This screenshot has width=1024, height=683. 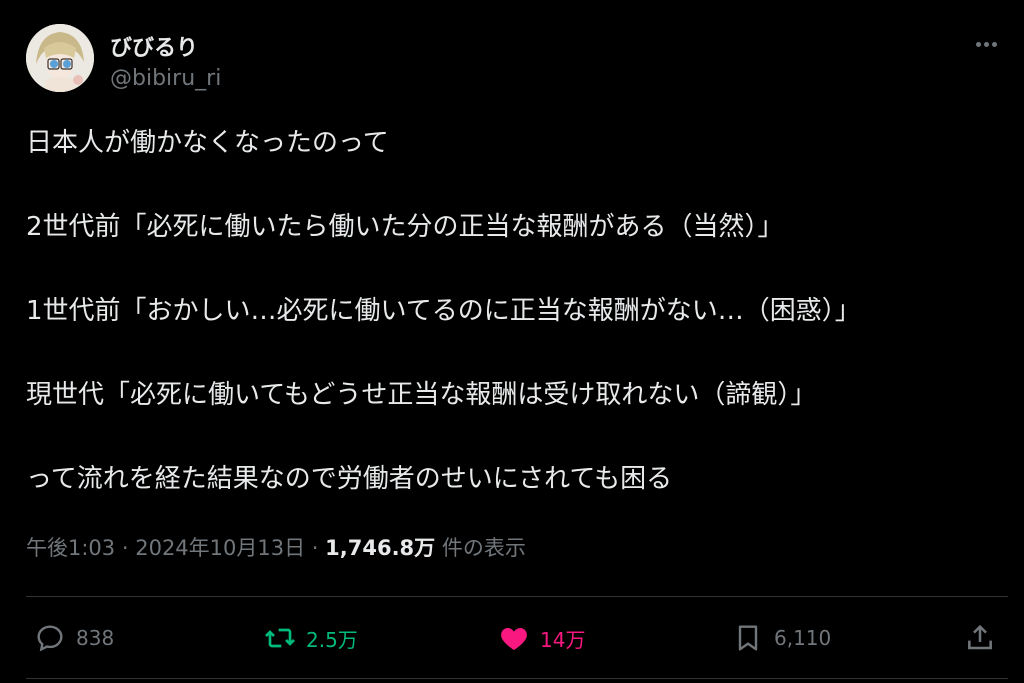 I want to click on retweet-icon, so click(x=280, y=638).